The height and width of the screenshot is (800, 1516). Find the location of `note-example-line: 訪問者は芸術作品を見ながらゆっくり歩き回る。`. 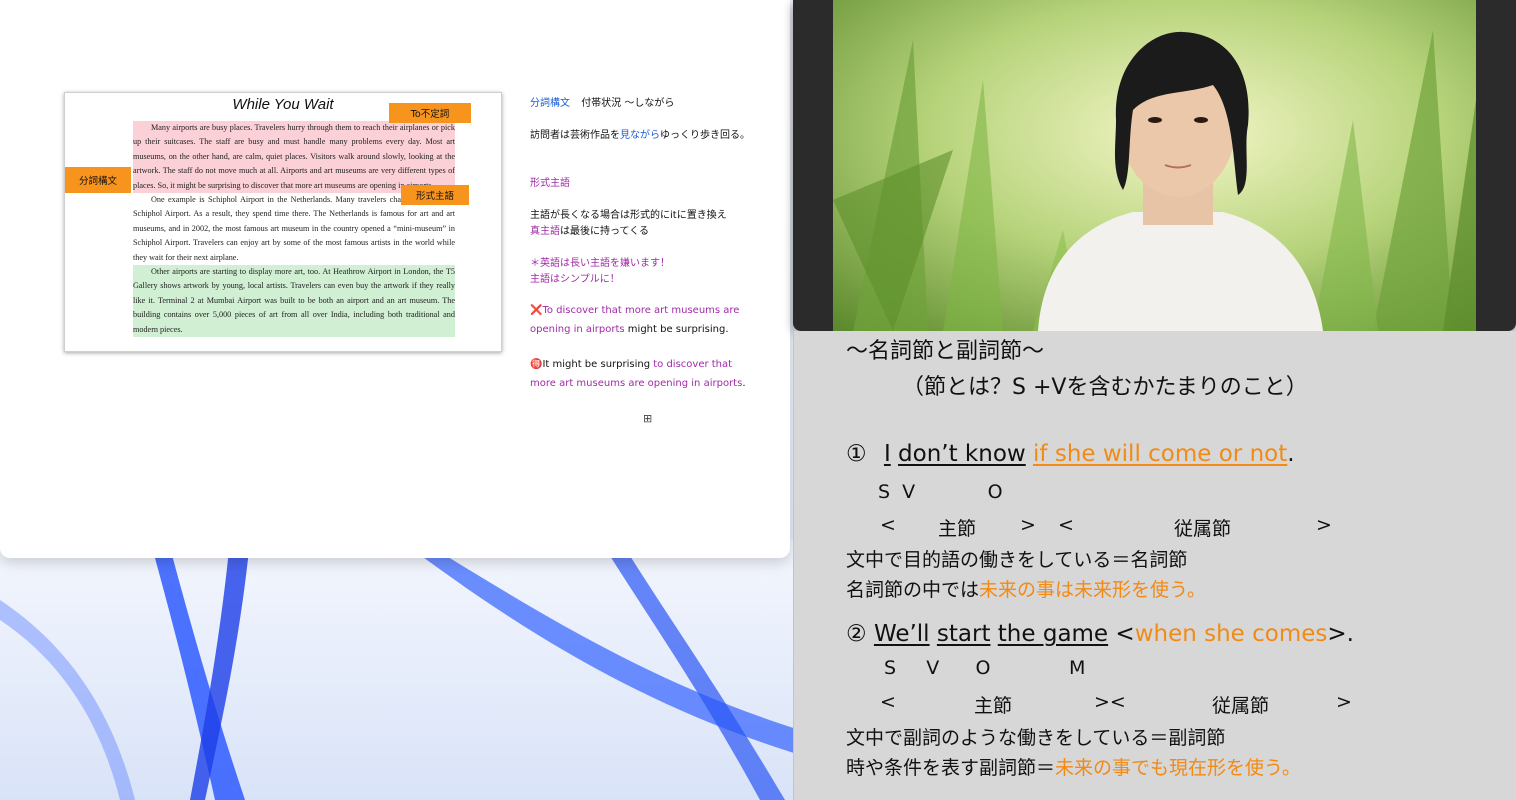

note-example-line: 訪問者は芸術作品を見ながらゆっくり歩き回る。 is located at coordinates (640, 133).